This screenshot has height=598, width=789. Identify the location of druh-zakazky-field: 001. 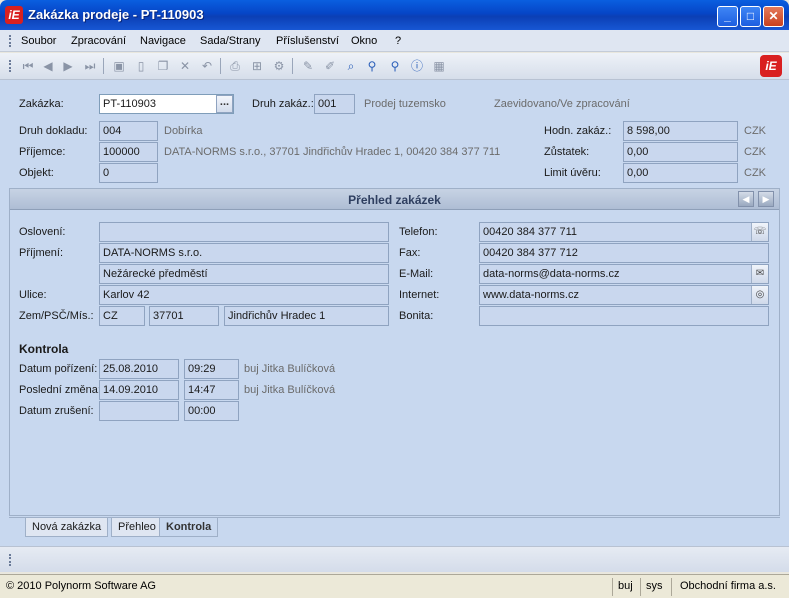
(334, 104).